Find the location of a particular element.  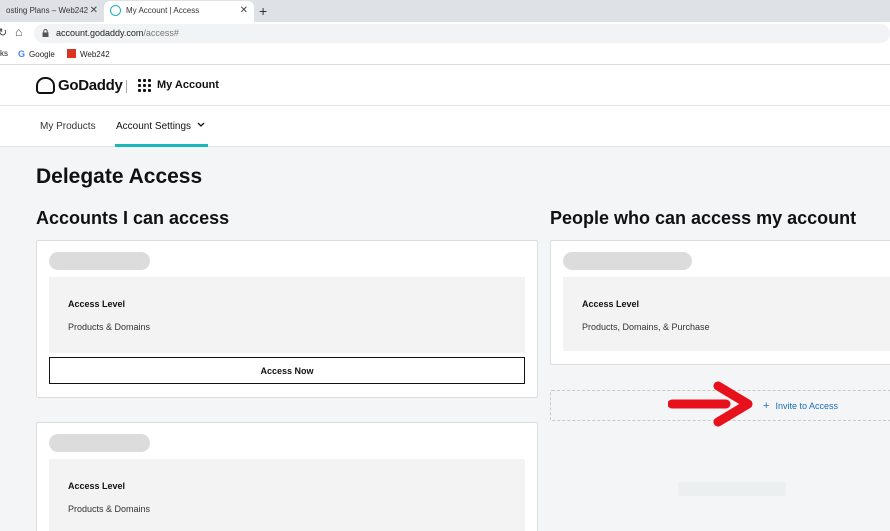

reload-icon: ↻ is located at coordinates (3, 32).